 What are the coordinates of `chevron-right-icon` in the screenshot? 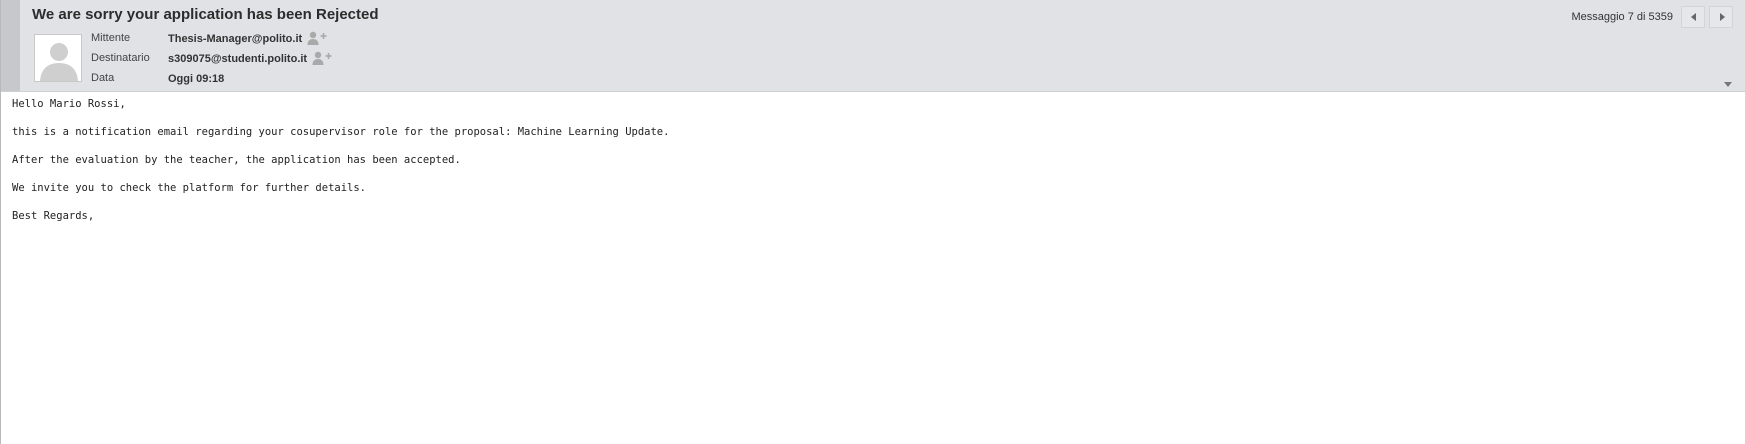 It's located at (1722, 17).